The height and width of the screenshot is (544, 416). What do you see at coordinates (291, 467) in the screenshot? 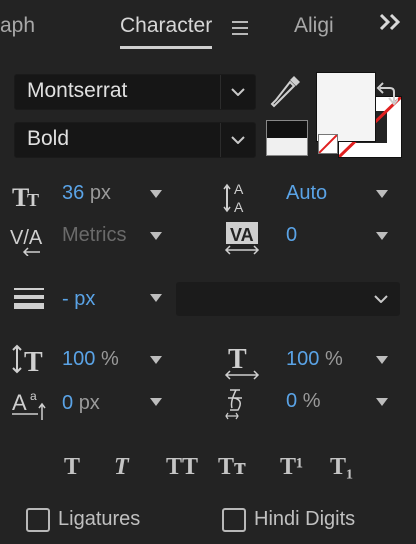
I see `superscript-button: T¹` at bounding box center [291, 467].